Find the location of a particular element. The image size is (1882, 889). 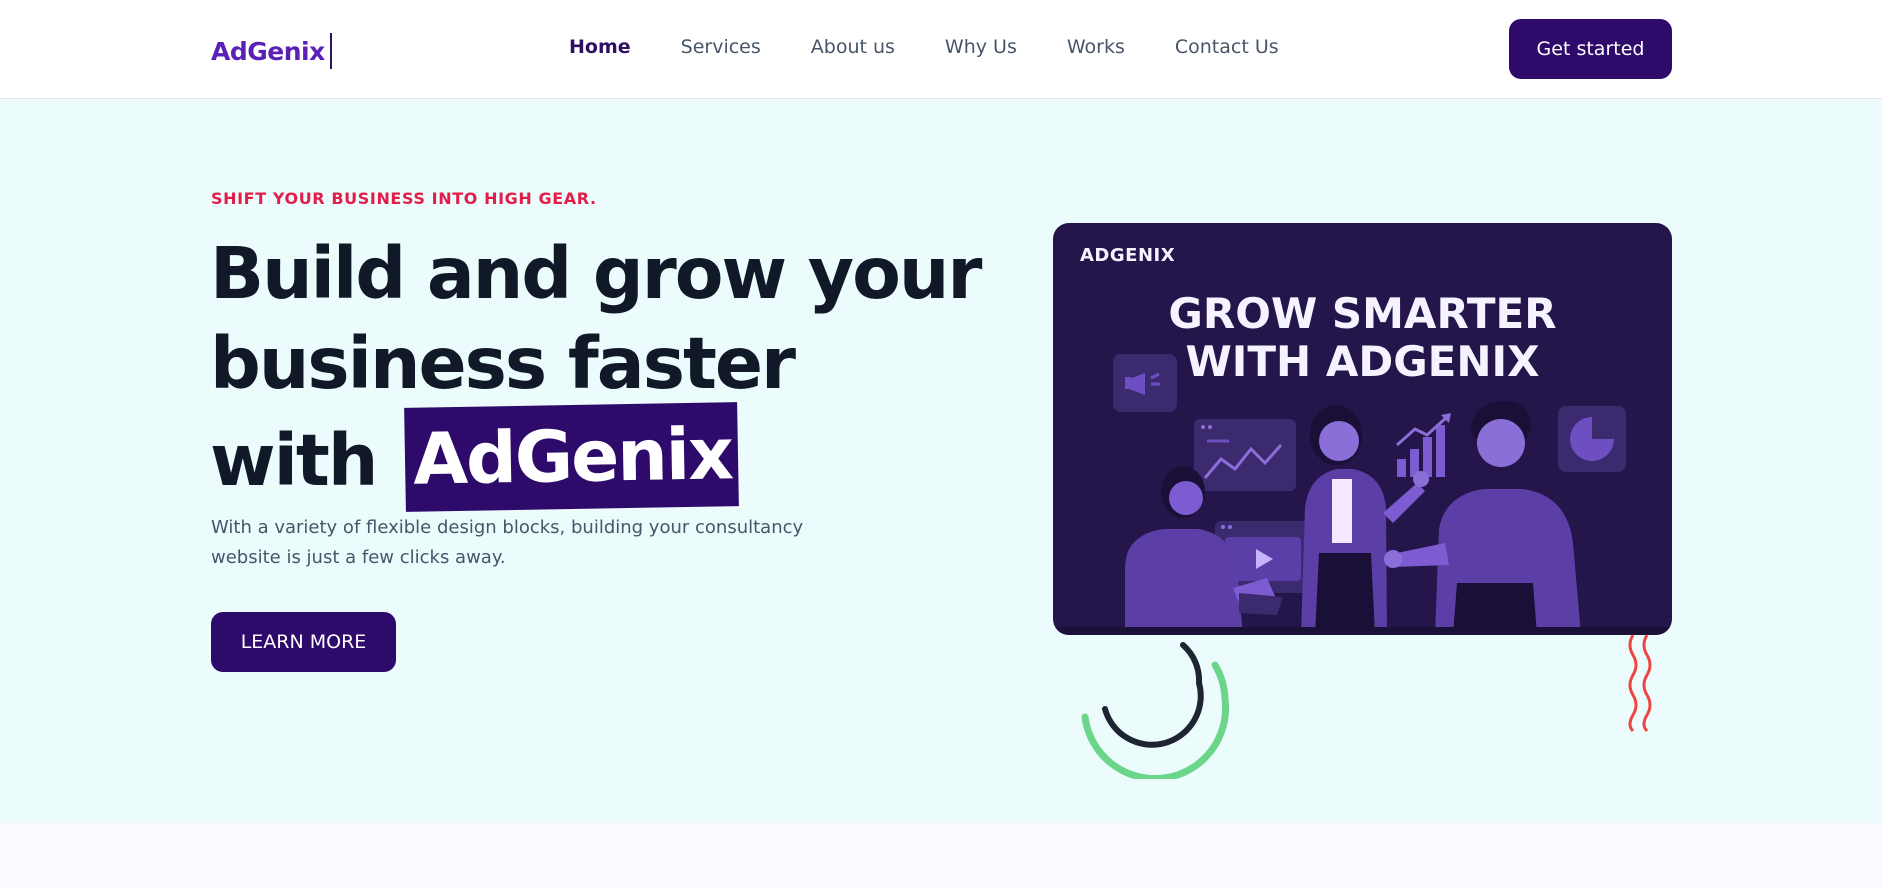

decorative-arcs is located at coordinates (1155, 710).